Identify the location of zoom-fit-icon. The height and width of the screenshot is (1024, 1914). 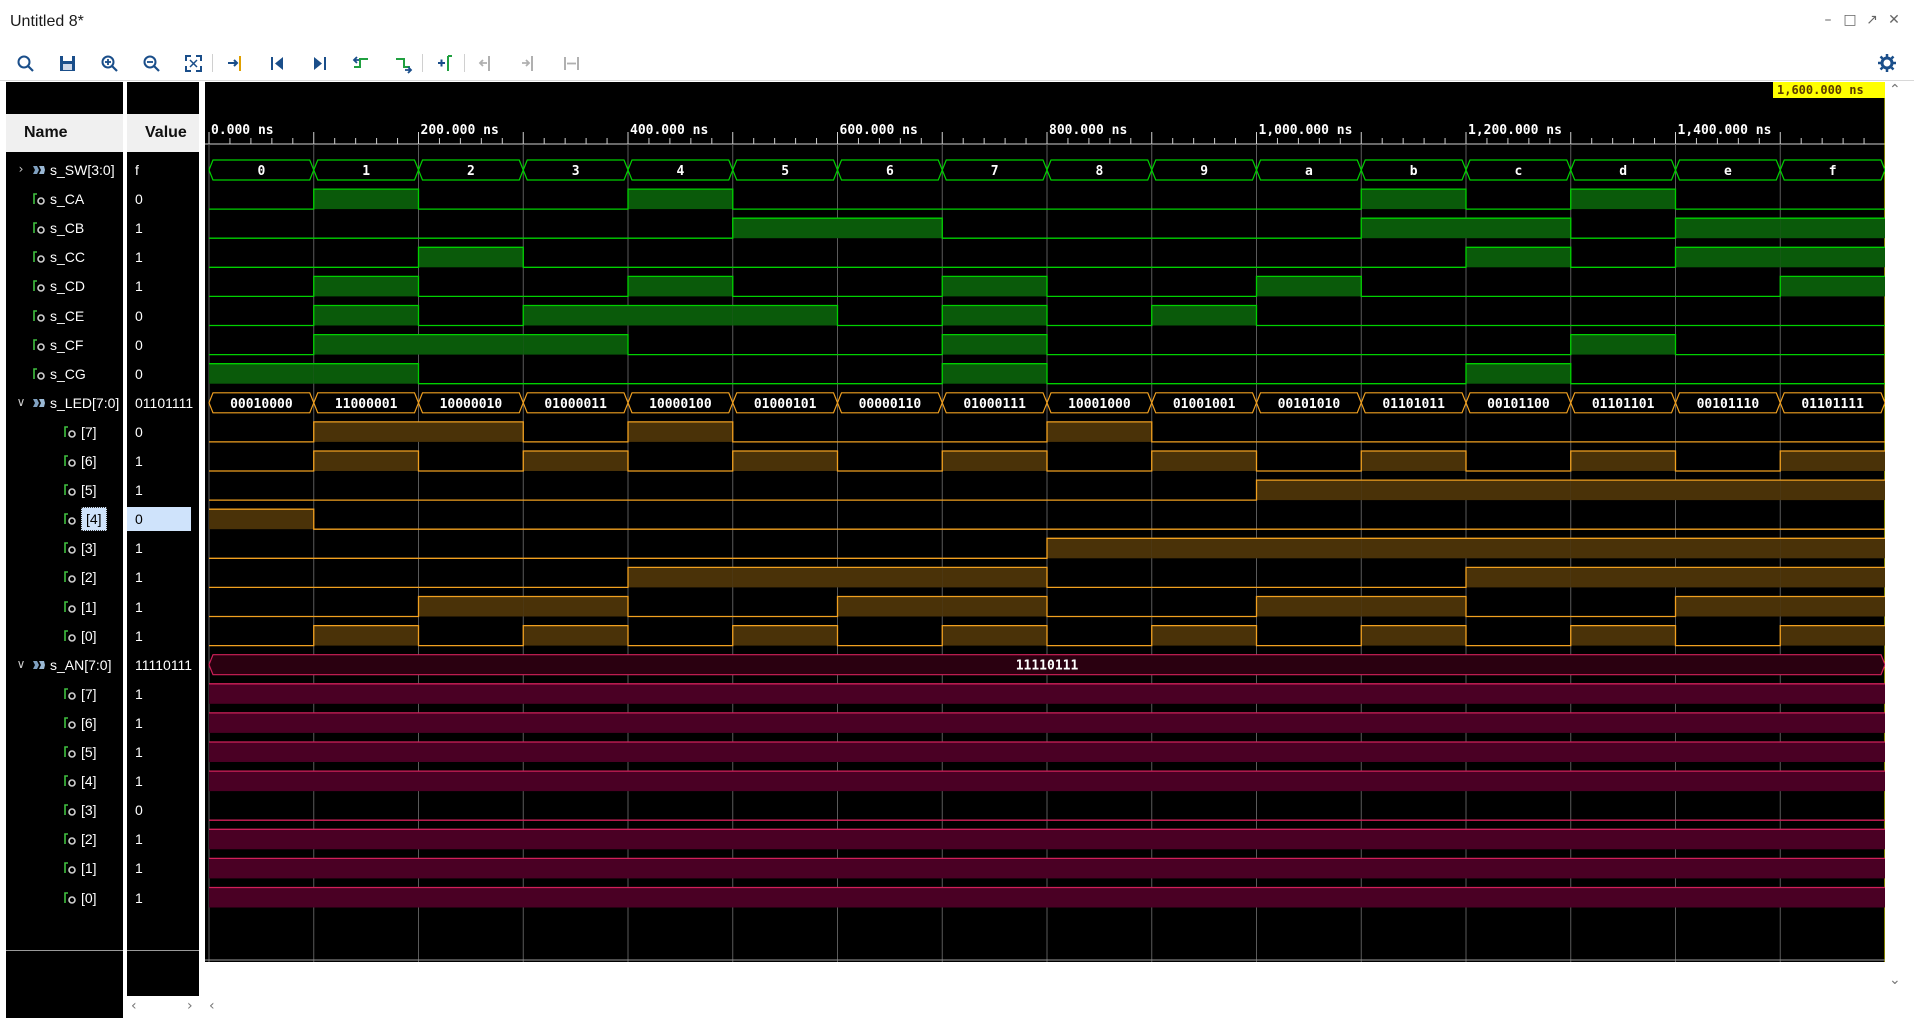
(193, 63).